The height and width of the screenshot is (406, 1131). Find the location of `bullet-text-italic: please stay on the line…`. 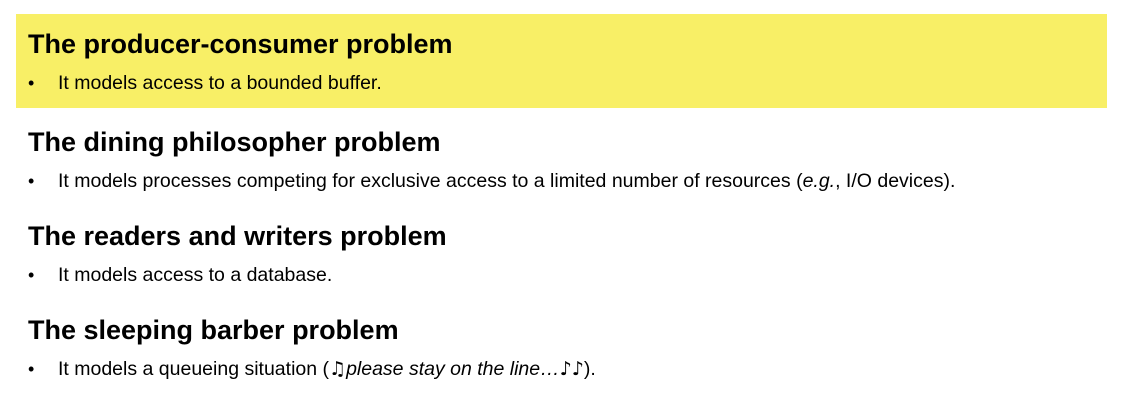

bullet-text-italic: please stay on the line… is located at coordinates (453, 369).